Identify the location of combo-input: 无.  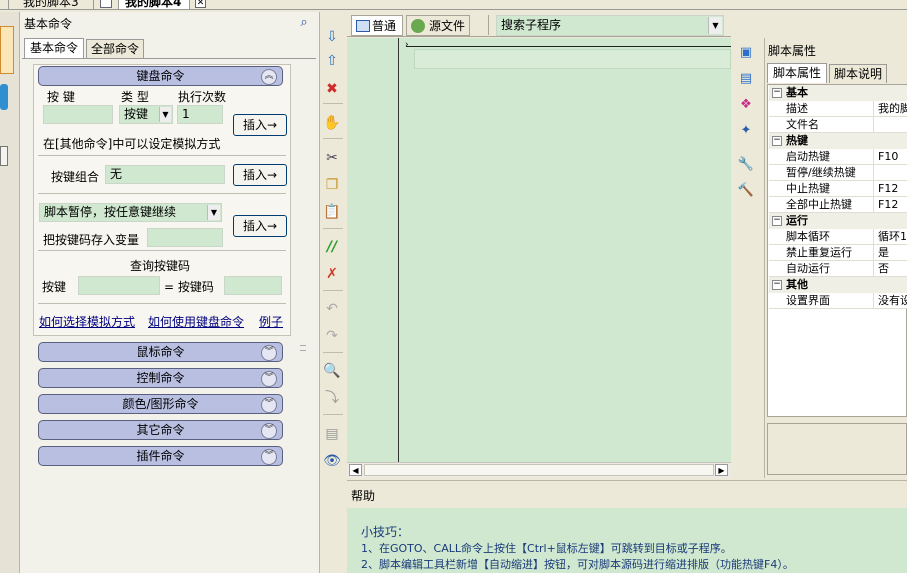
(165, 174).